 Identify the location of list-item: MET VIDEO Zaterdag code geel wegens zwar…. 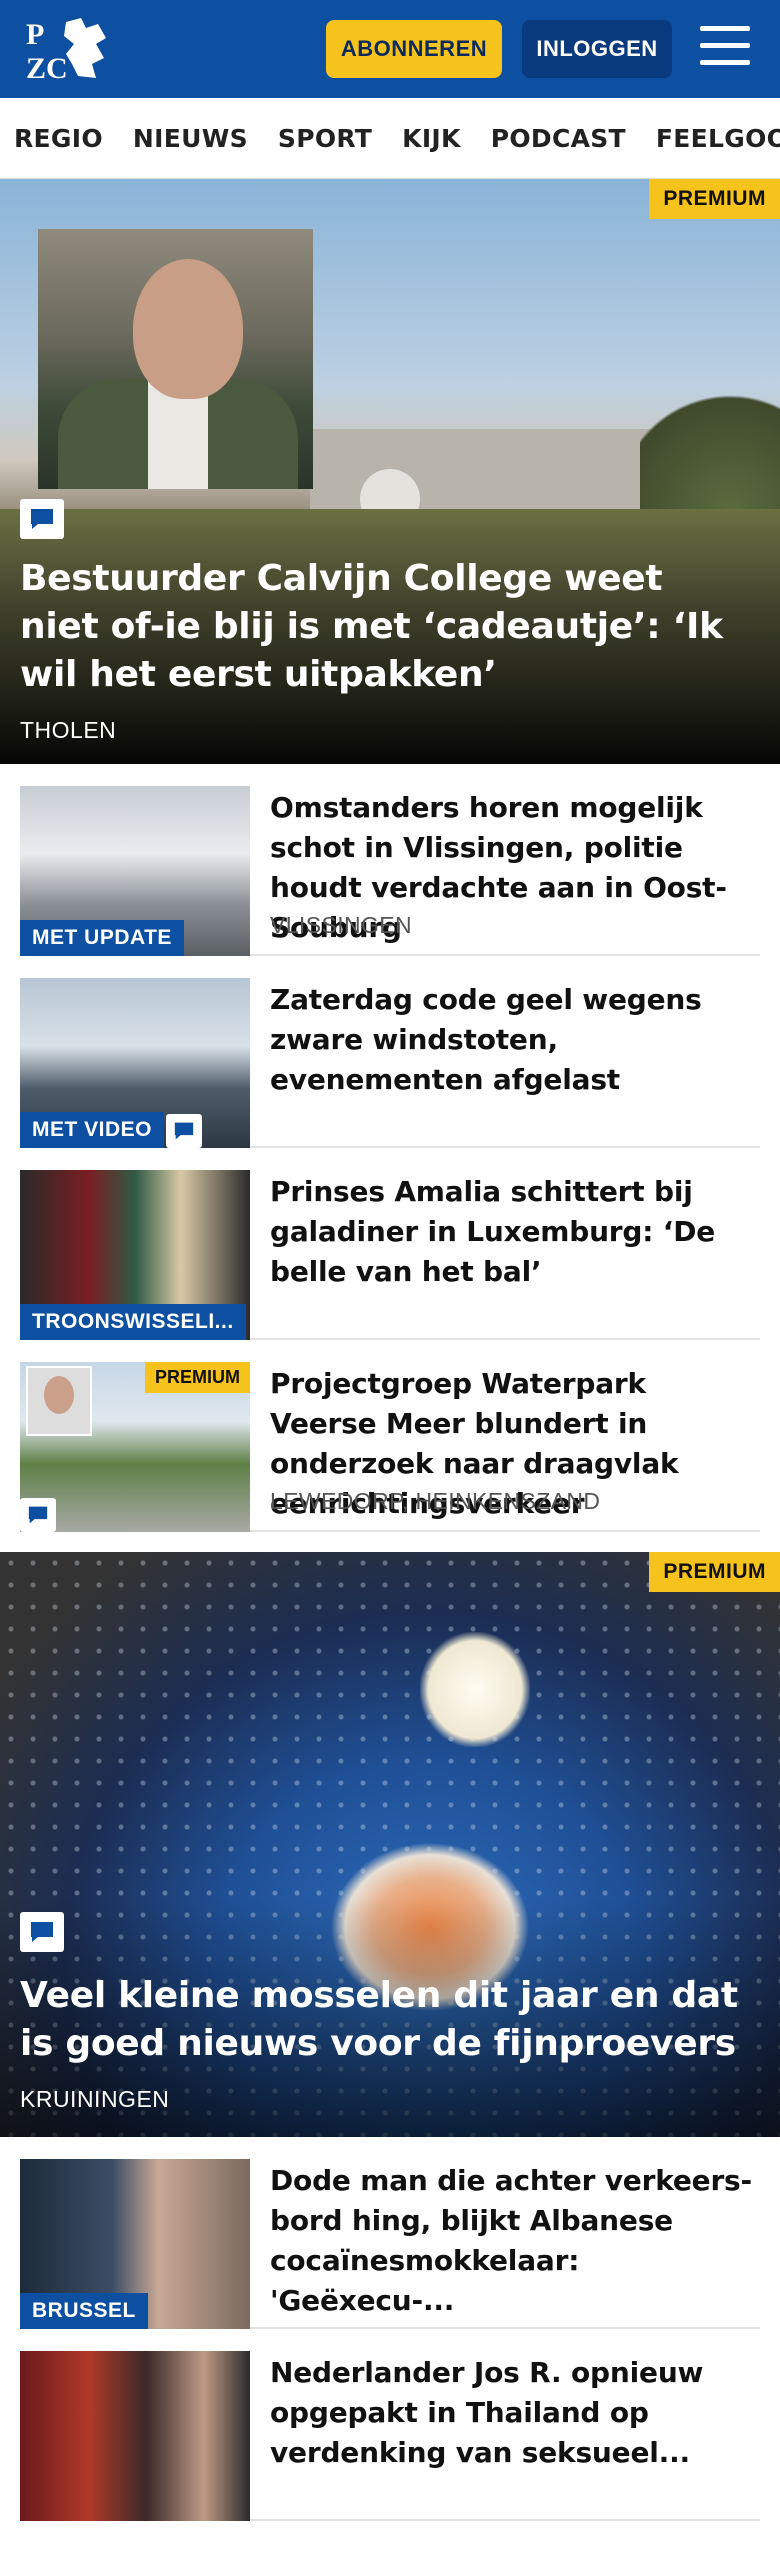
(390, 1052).